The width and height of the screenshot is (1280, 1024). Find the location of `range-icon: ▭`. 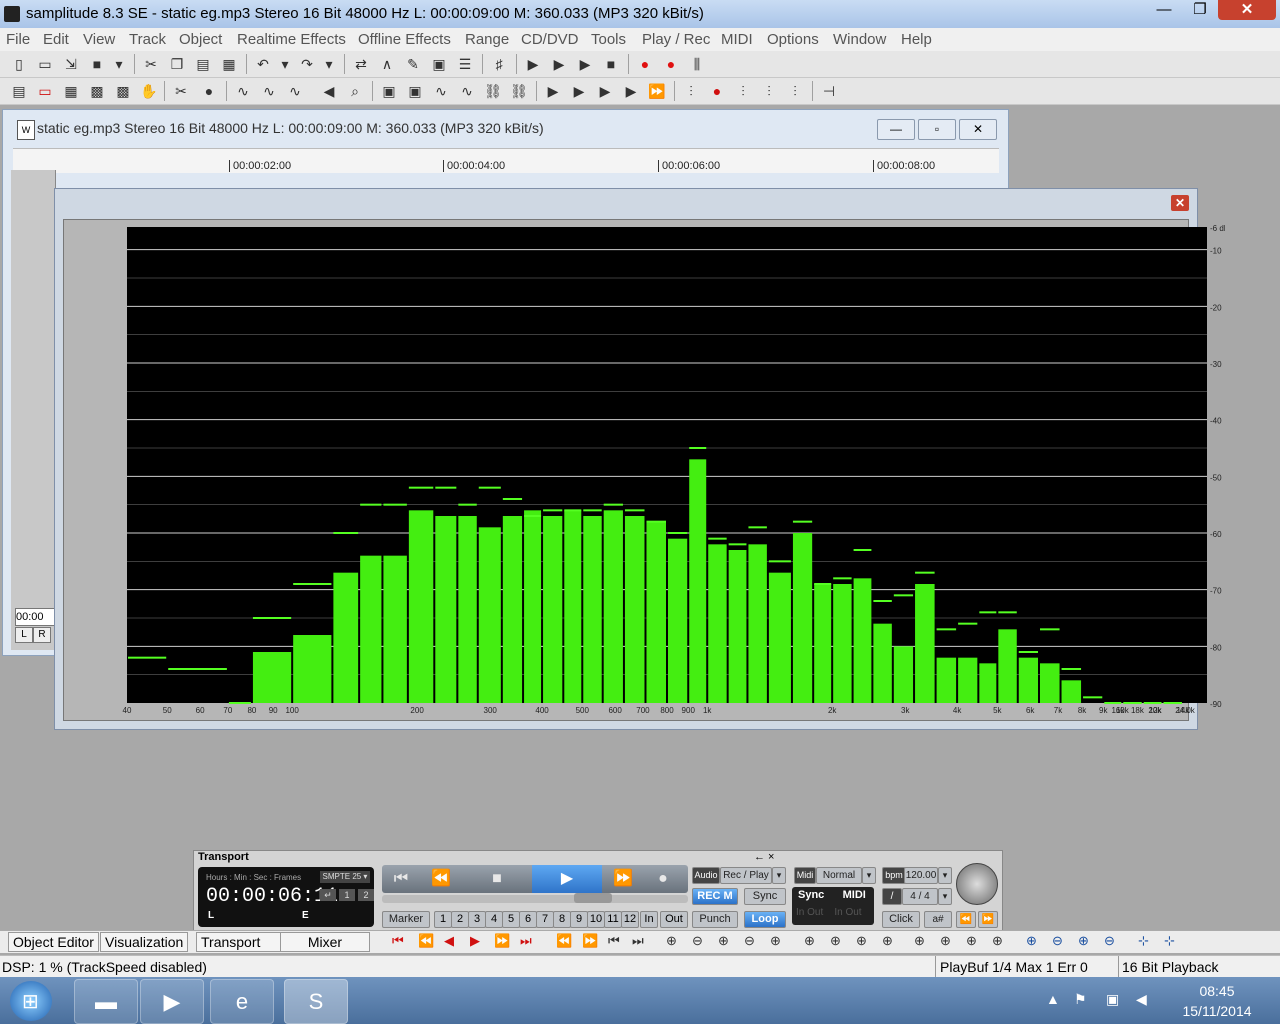

range-icon: ▭ is located at coordinates (45, 91).